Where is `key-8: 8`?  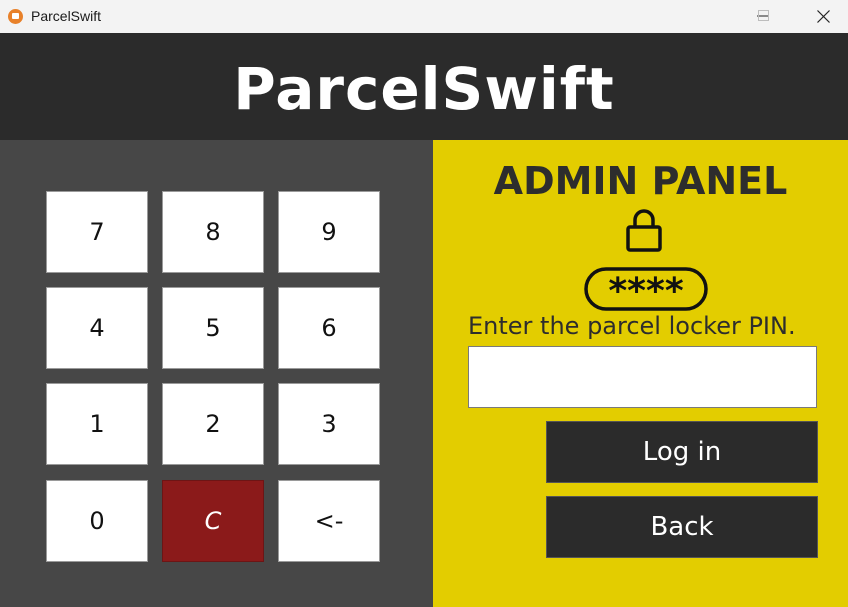
key-8: 8 is located at coordinates (213, 232).